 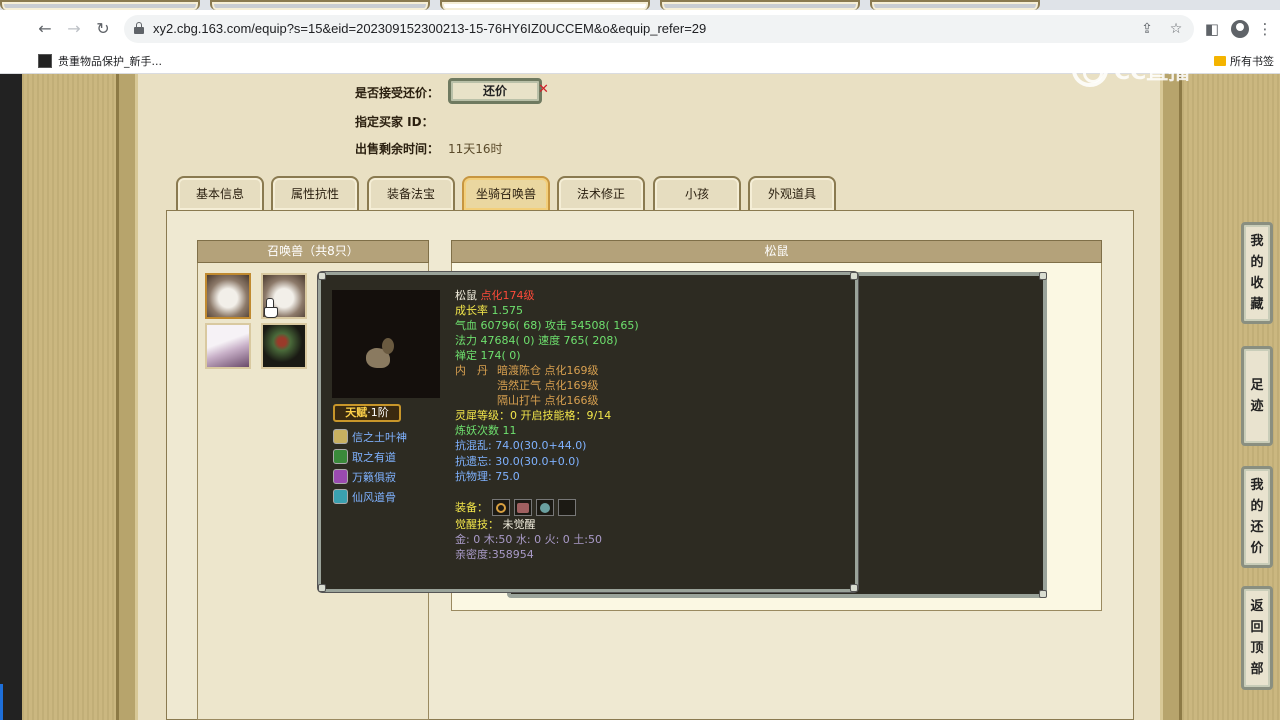 I want to click on tab-spell-correction: 法术修正, so click(x=601, y=193).